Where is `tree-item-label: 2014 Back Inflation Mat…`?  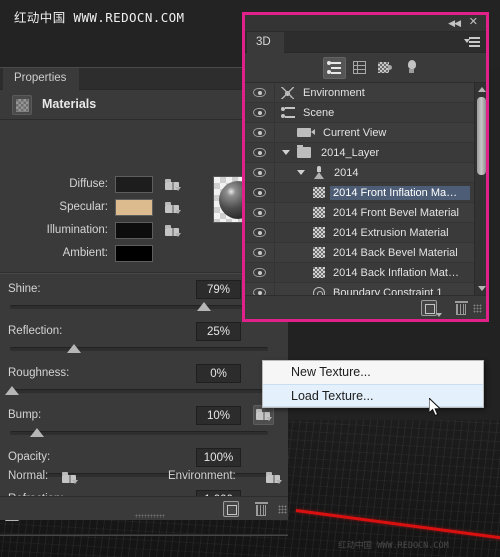 tree-item-label: 2014 Back Inflation Mat… is located at coordinates (396, 273).